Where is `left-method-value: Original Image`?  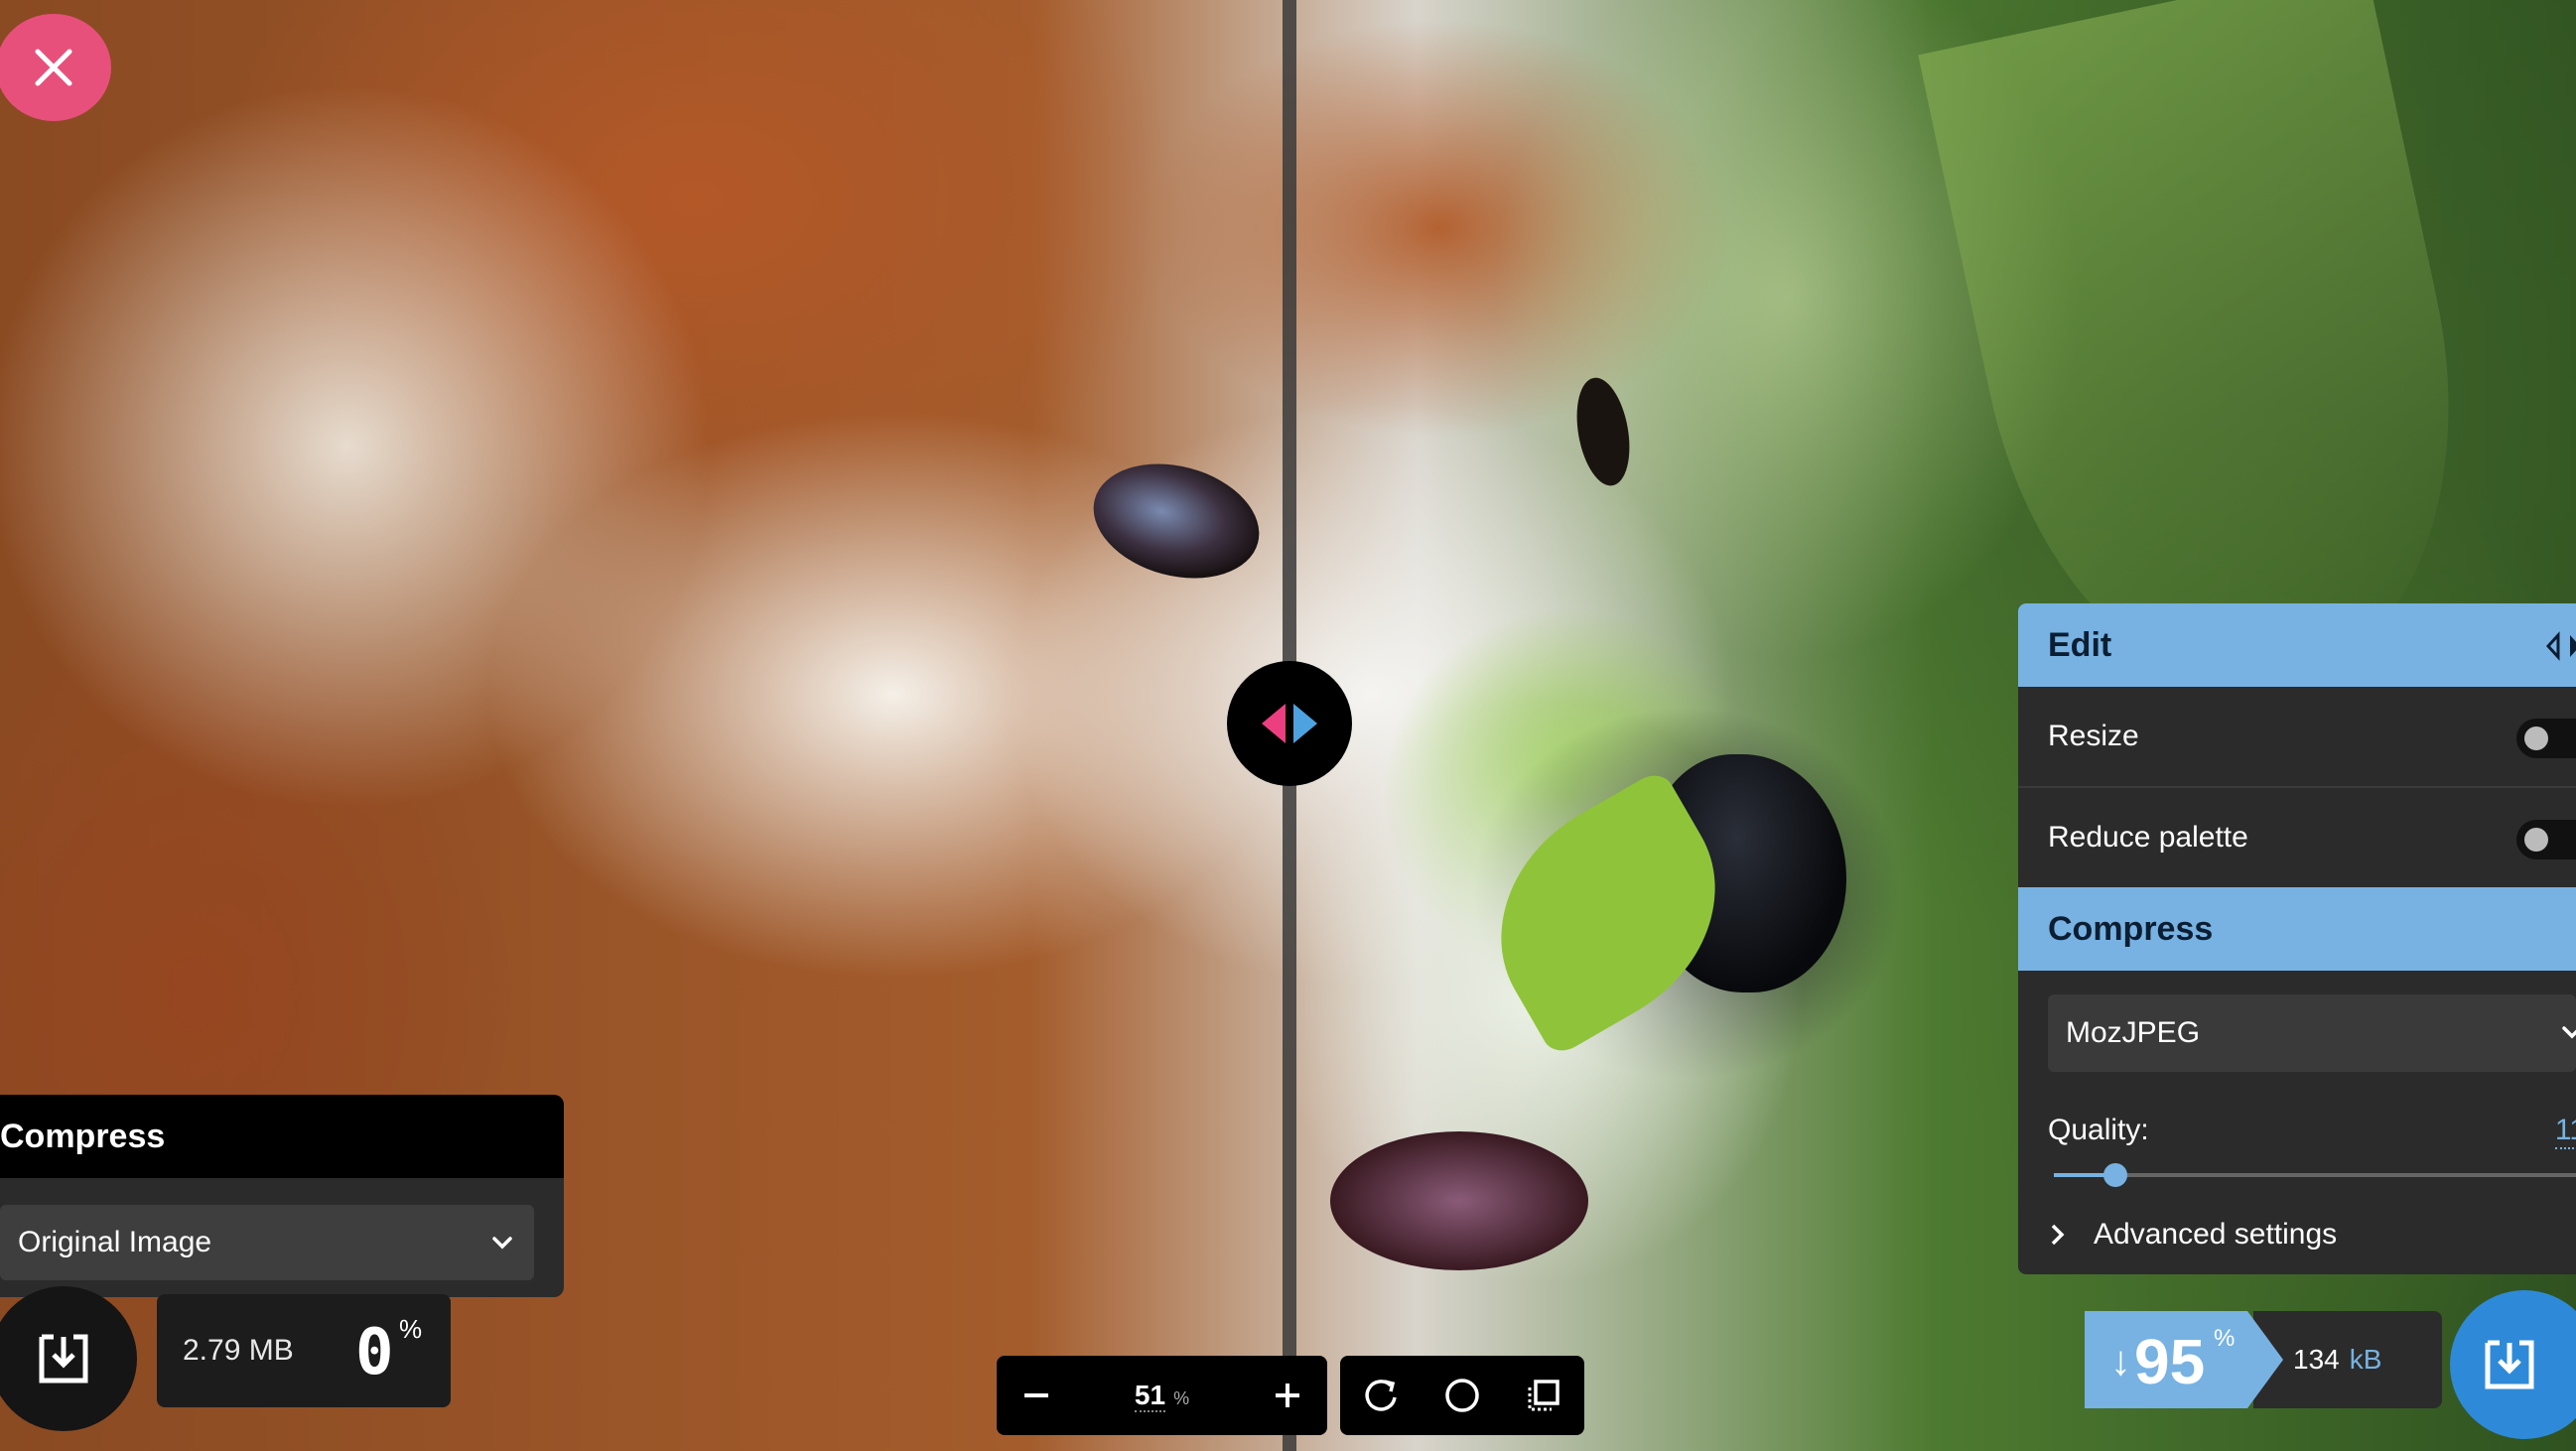 left-method-value: Original Image is located at coordinates (115, 1242).